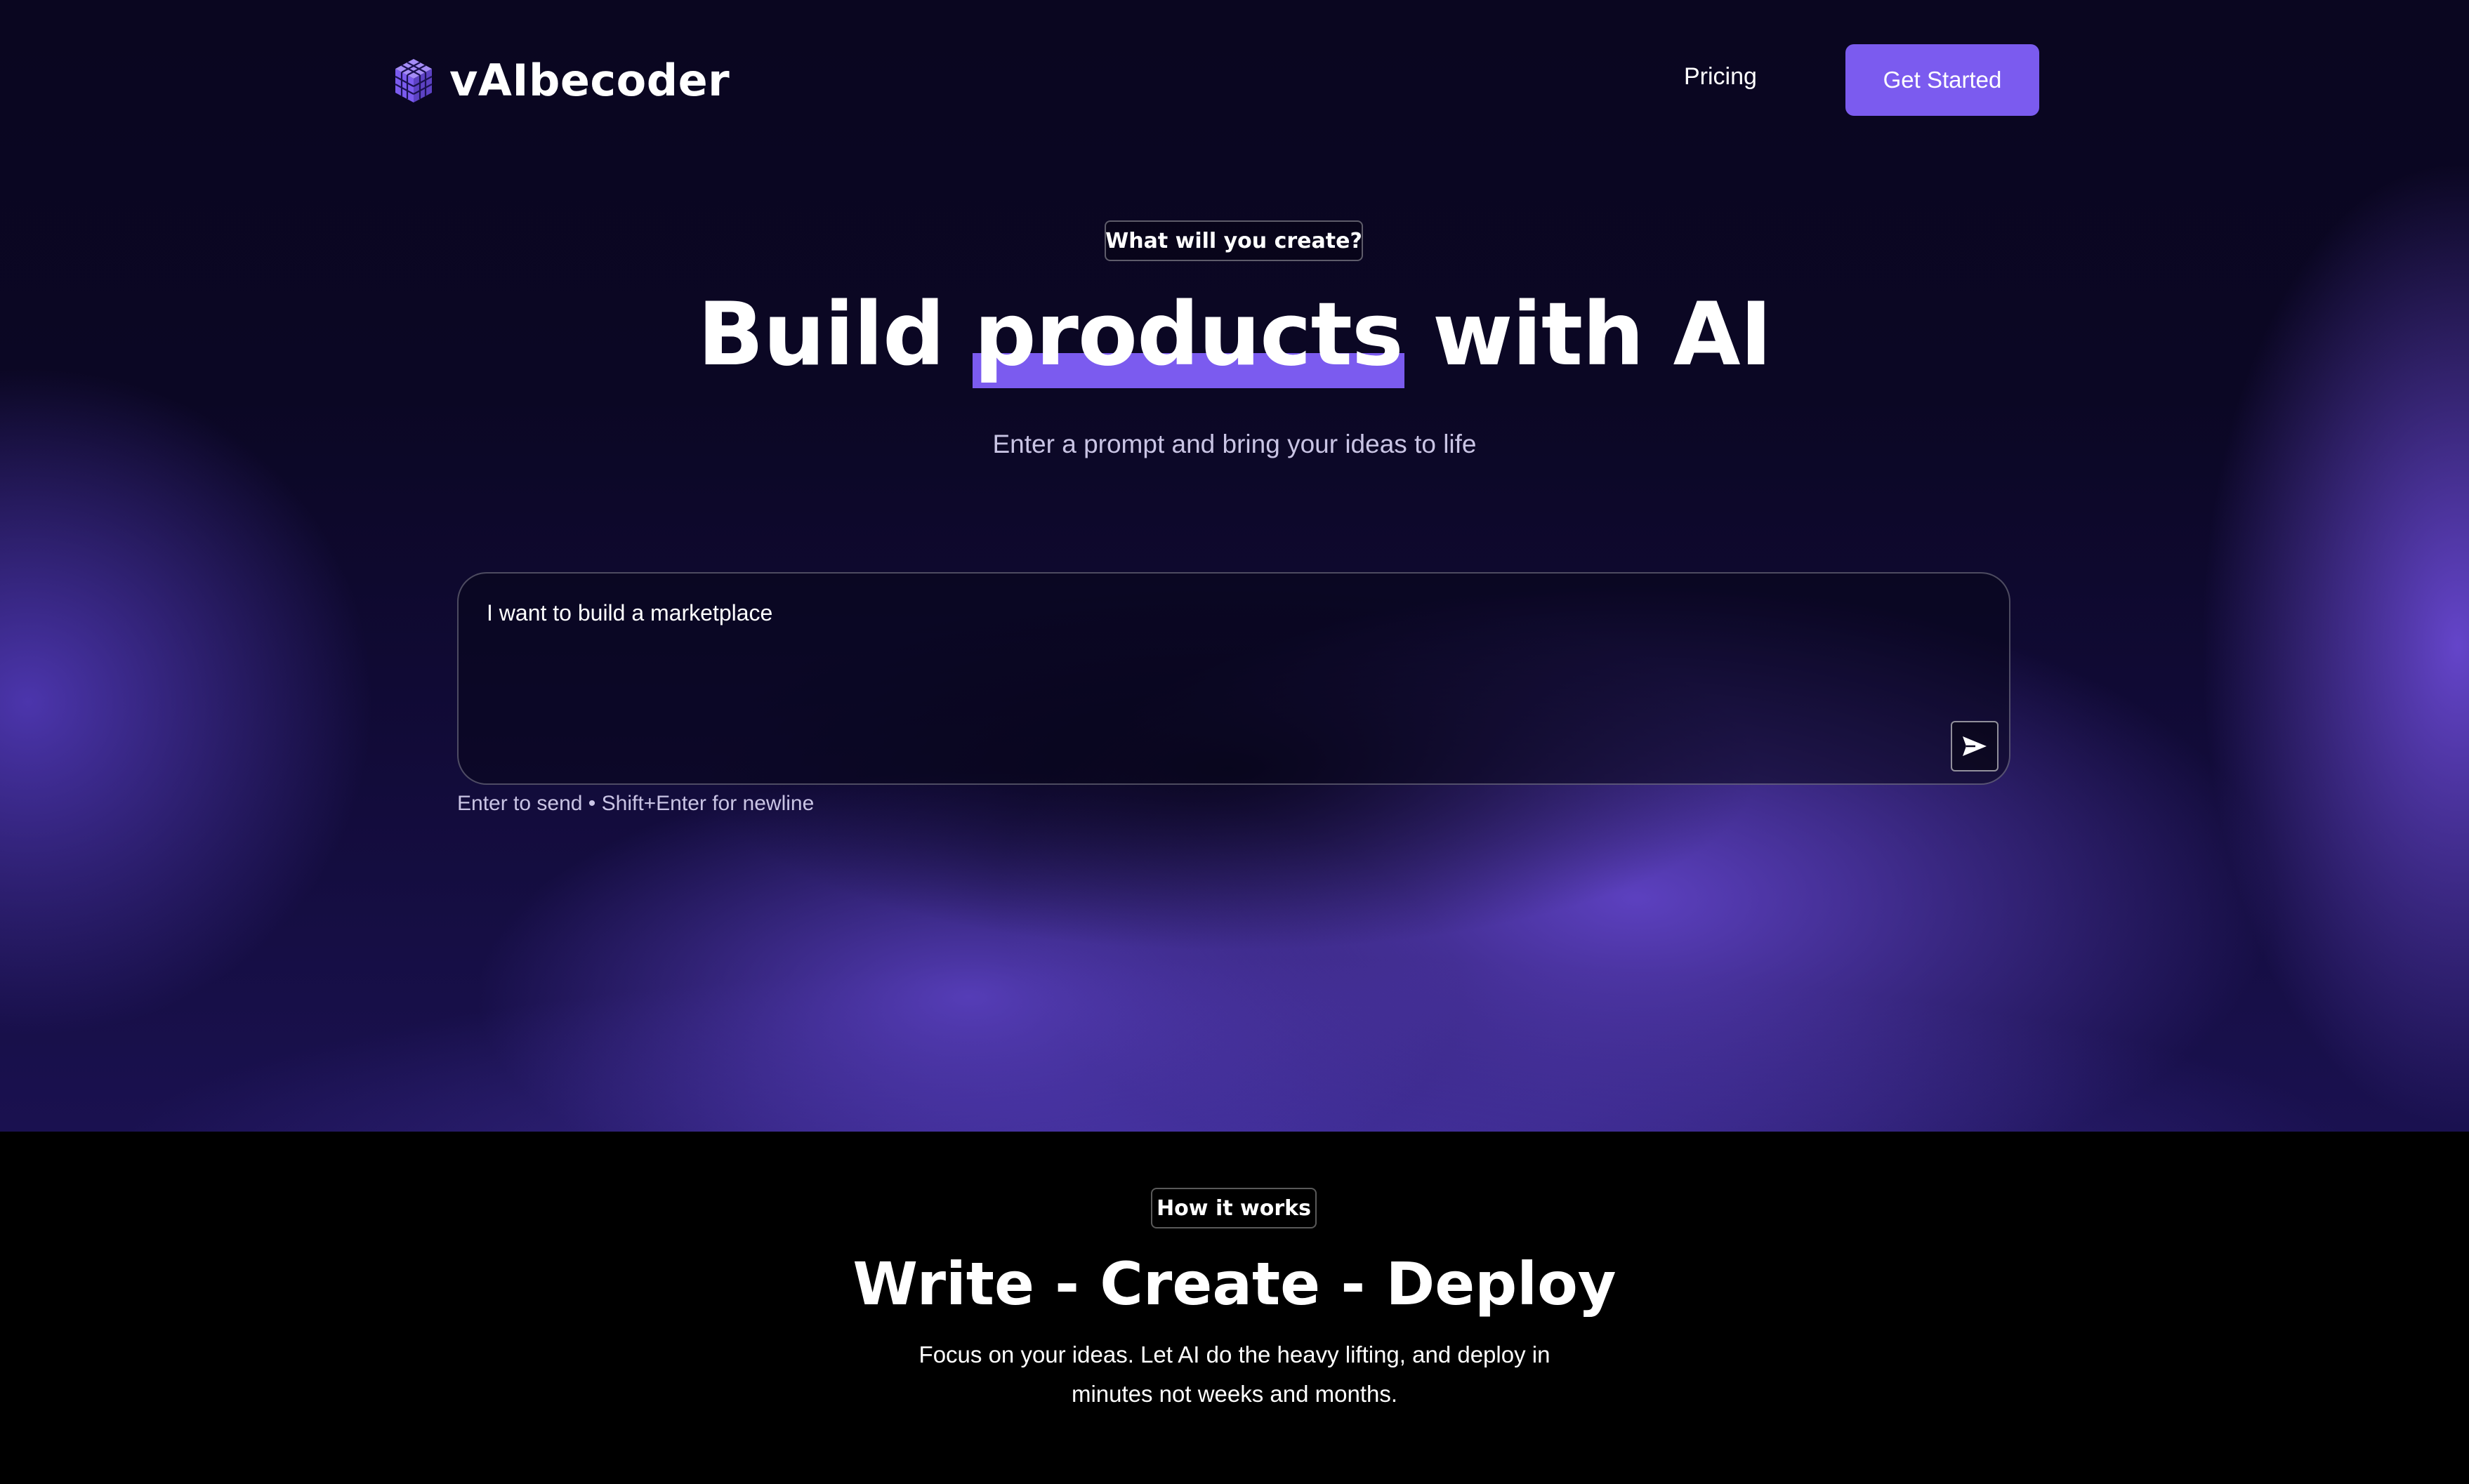  Describe the element at coordinates (1942, 80) in the screenshot. I see `get-started-button: Get Started` at that location.